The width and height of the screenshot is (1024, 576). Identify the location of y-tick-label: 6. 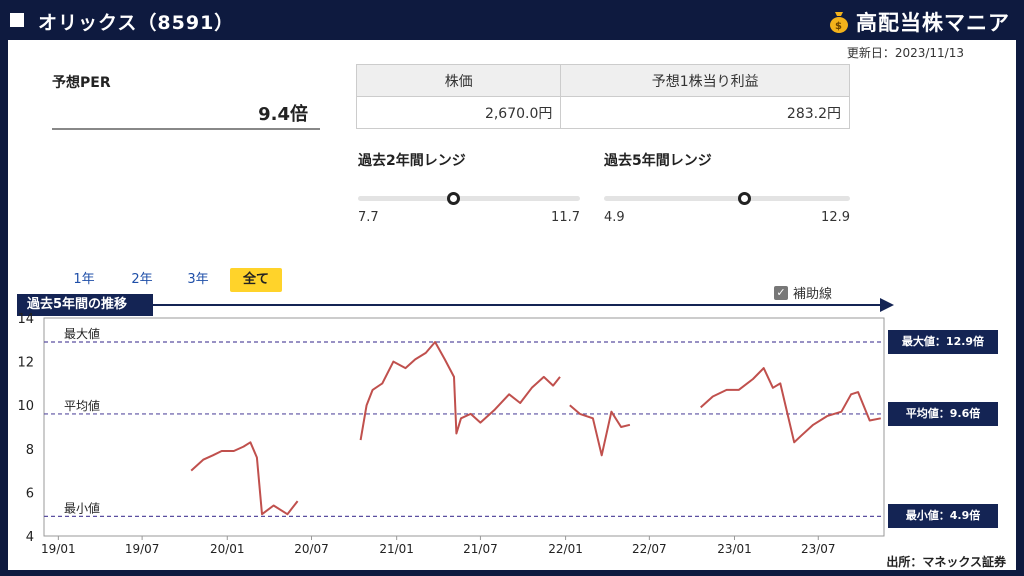
(30, 493).